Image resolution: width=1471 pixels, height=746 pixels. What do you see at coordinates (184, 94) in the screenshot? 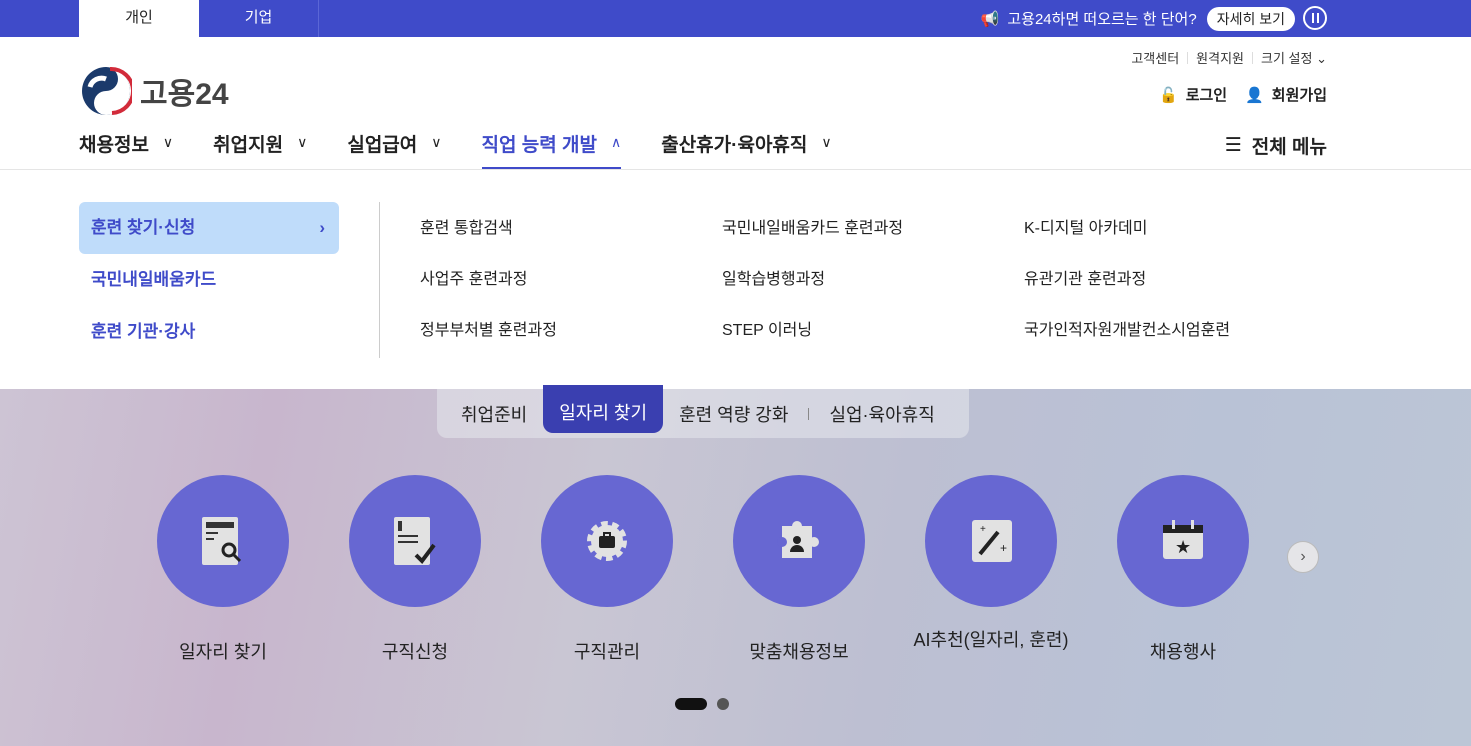
I see `logo-text: 고용24` at bounding box center [184, 94].